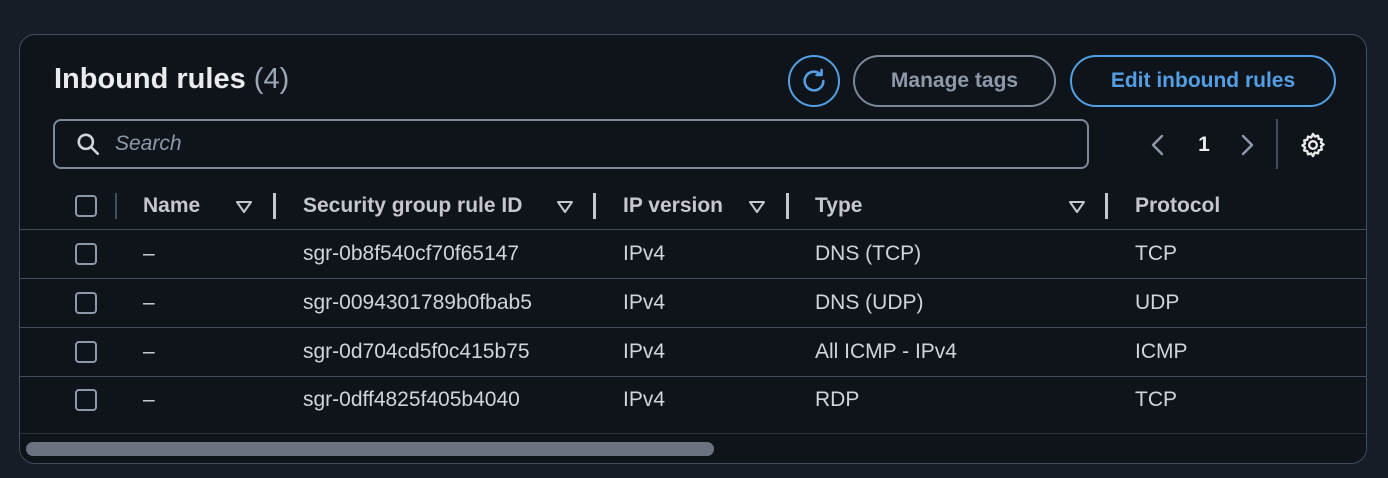 This screenshot has height=478, width=1388. I want to click on refresh-button, so click(814, 81).